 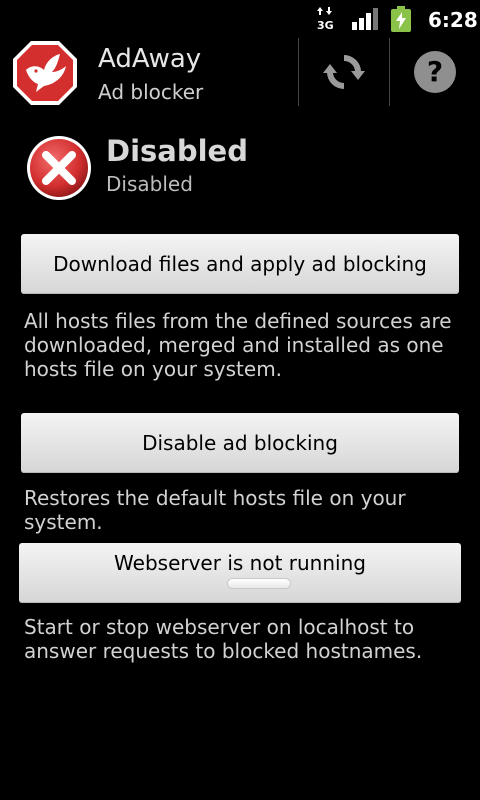 I want to click on status-bar: 3G 6:28, so click(x=240, y=19).